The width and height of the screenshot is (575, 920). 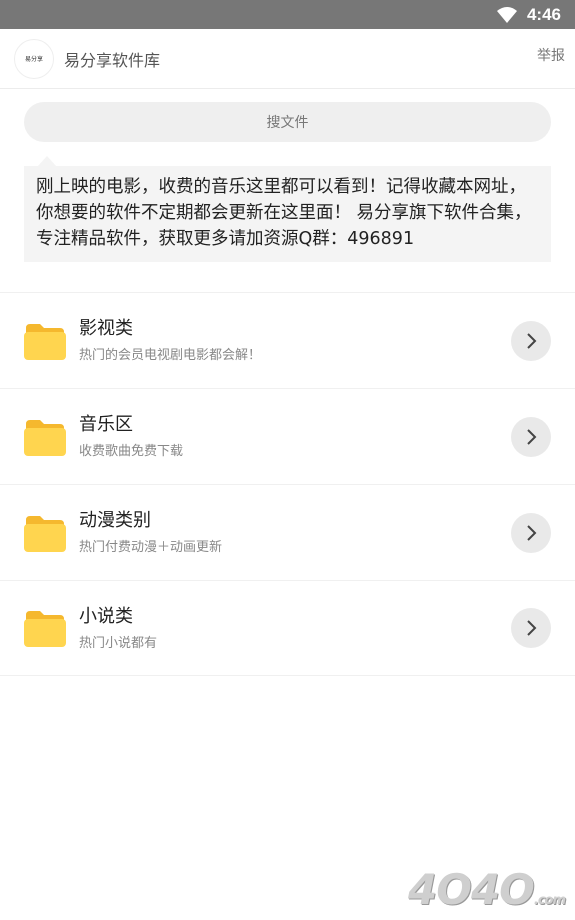 I want to click on app-logo-text: 易分享, so click(x=33, y=59).